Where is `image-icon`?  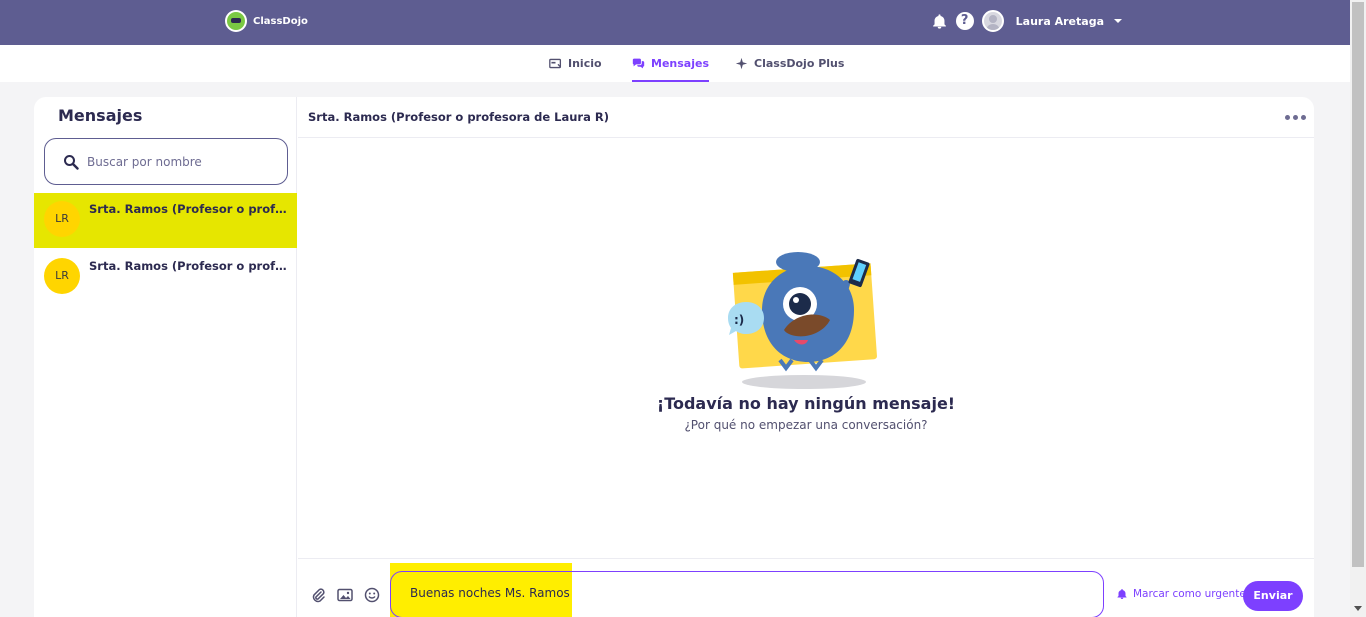 image-icon is located at coordinates (345, 595).